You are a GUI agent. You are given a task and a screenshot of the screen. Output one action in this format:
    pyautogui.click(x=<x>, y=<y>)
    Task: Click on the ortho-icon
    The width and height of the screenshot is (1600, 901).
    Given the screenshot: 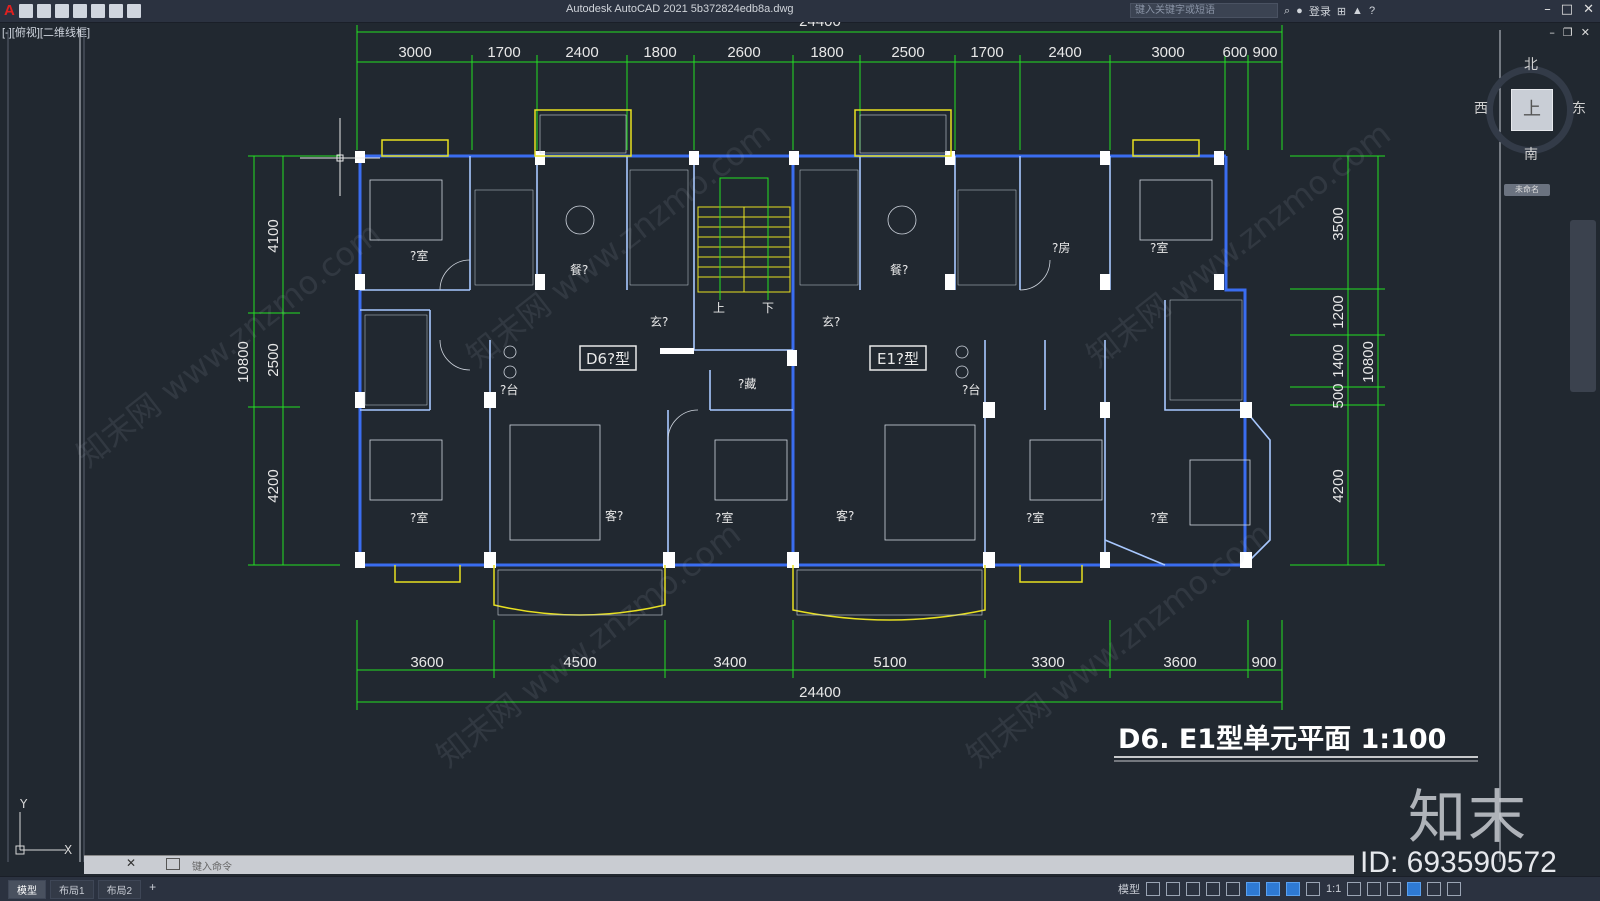 What is the action you would take?
    pyautogui.click(x=1193, y=889)
    